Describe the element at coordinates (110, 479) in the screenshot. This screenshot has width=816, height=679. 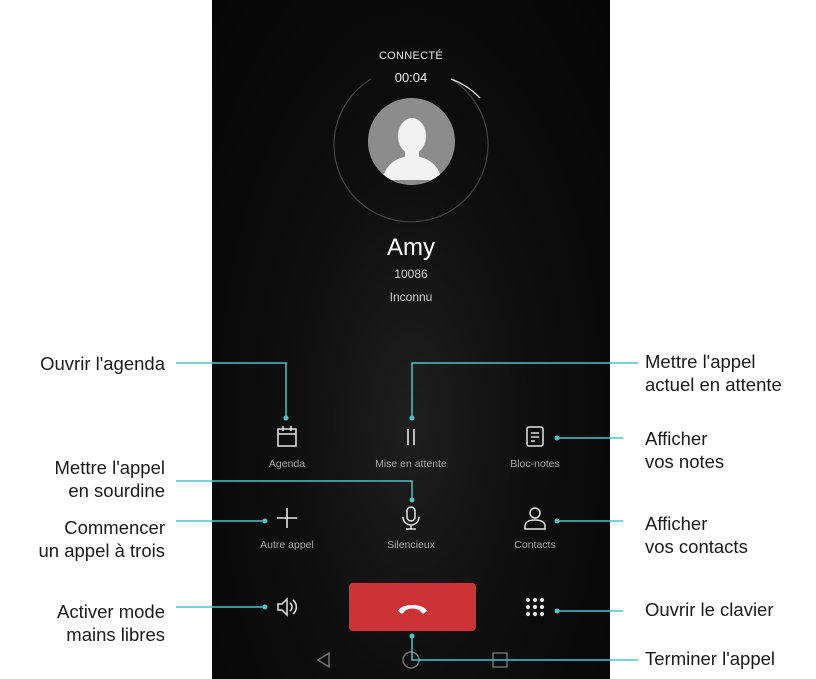
I see `annotation-mute: Mettre l'appel en sourdine` at that location.